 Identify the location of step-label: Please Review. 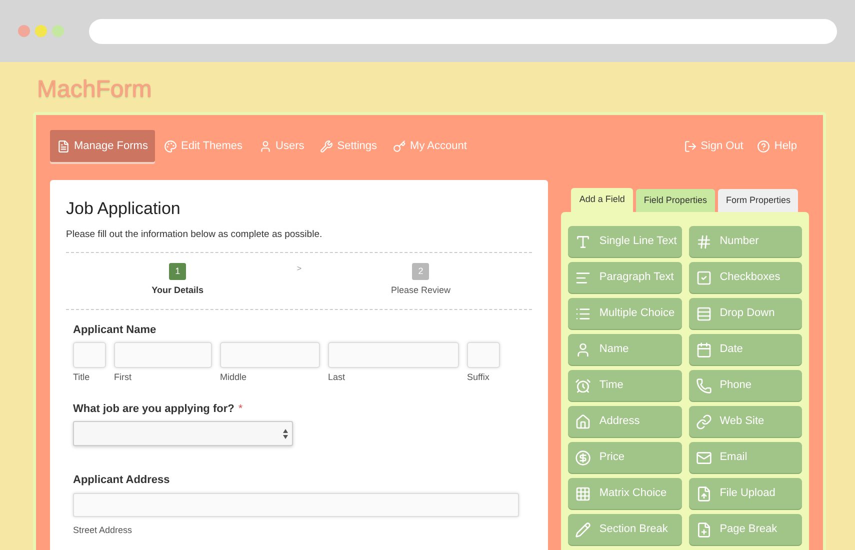
(421, 290).